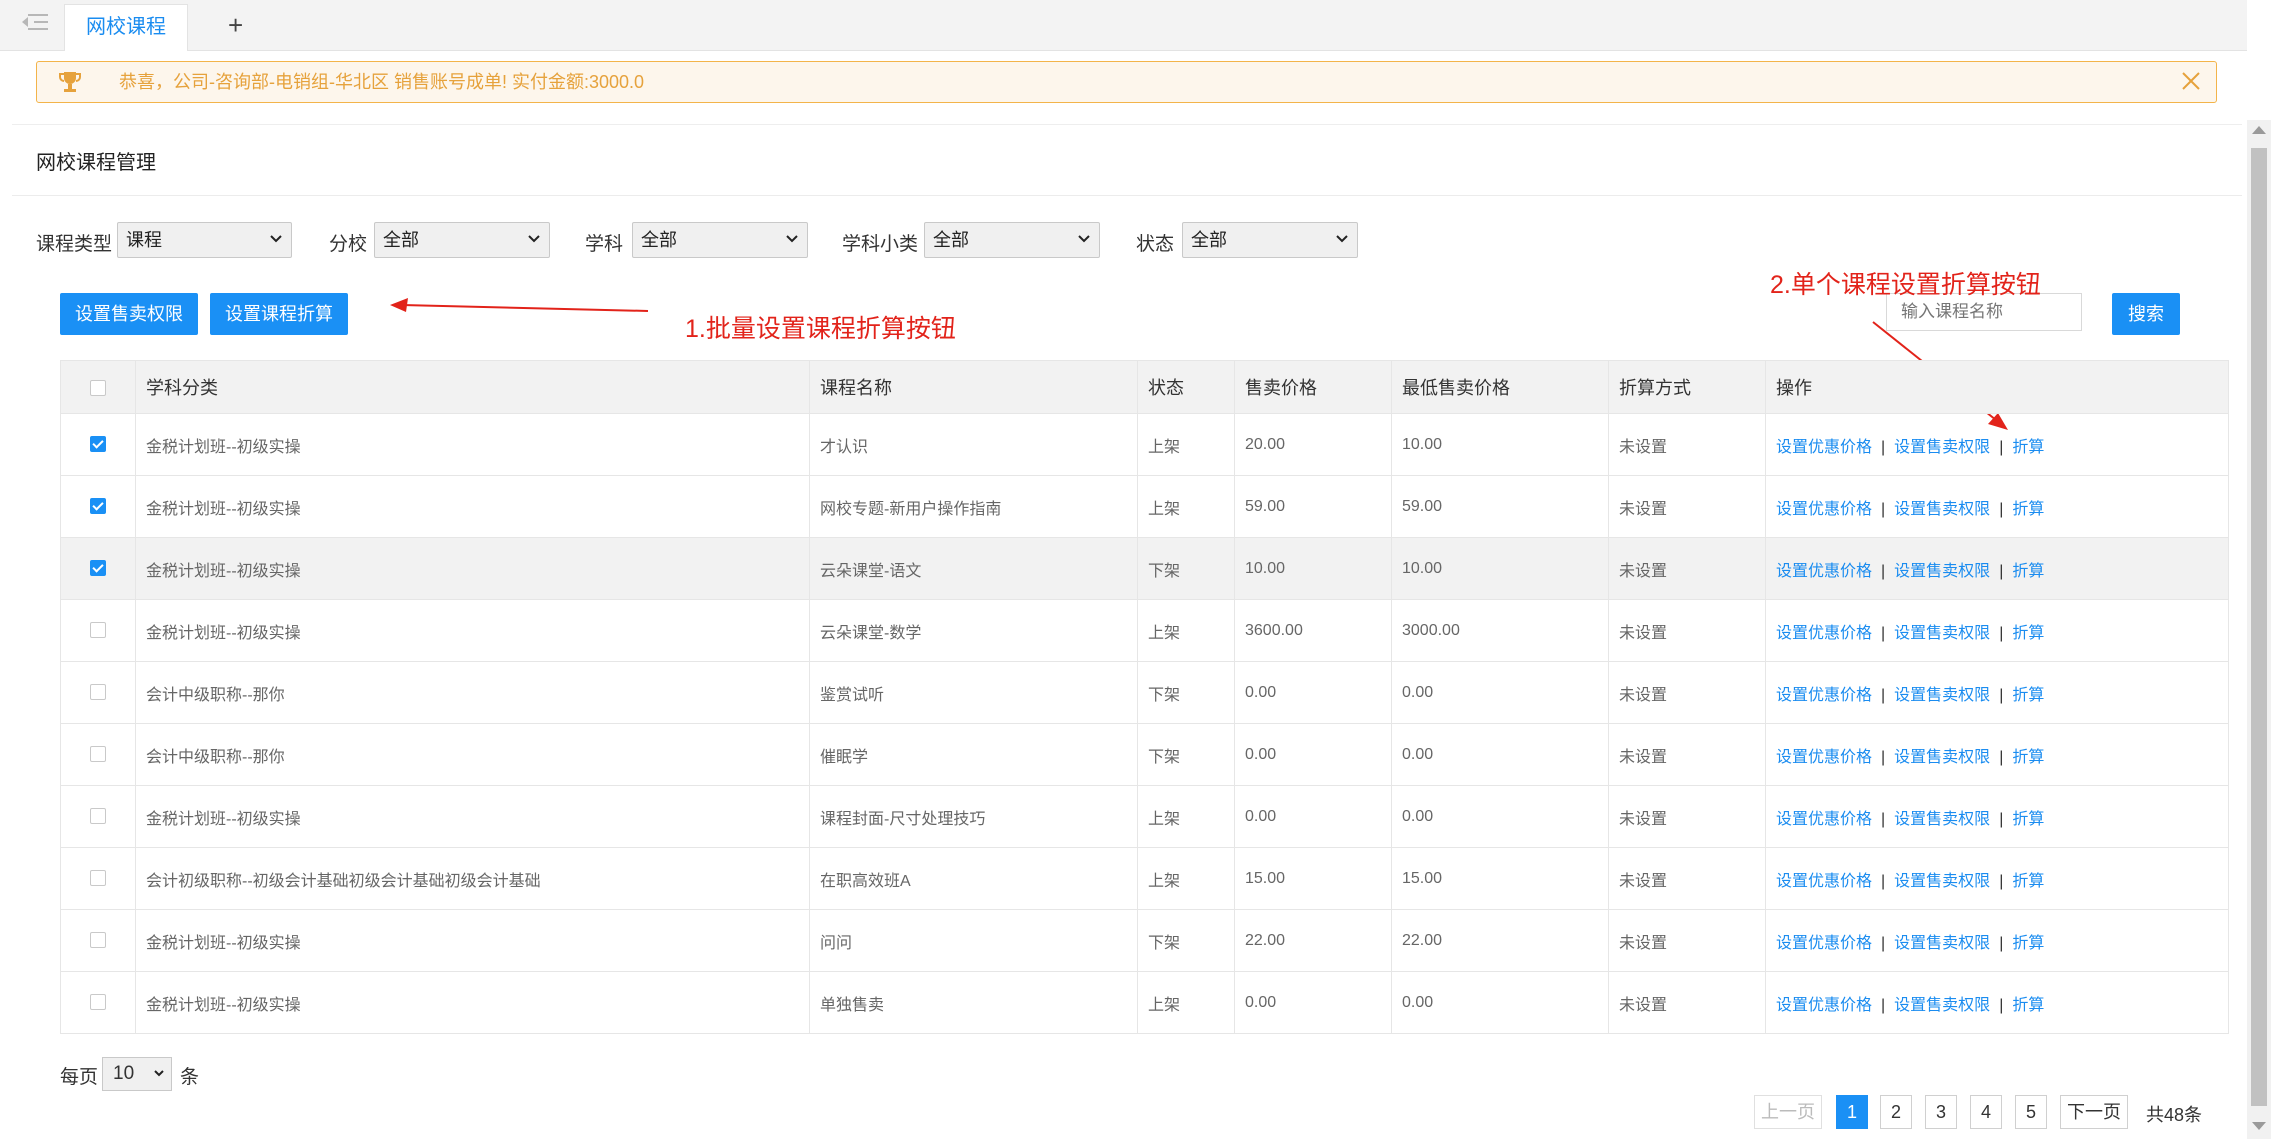 The width and height of the screenshot is (2271, 1140). What do you see at coordinates (98, 387) in the screenshot?
I see `select-all-checkbox` at bounding box center [98, 387].